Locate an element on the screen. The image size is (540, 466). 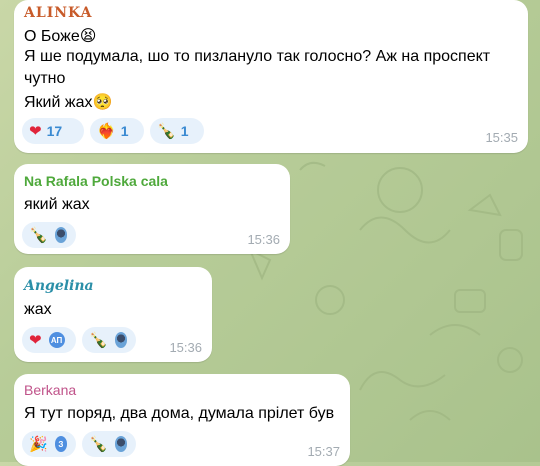
message-text-line: жах is located at coordinates (38, 309).